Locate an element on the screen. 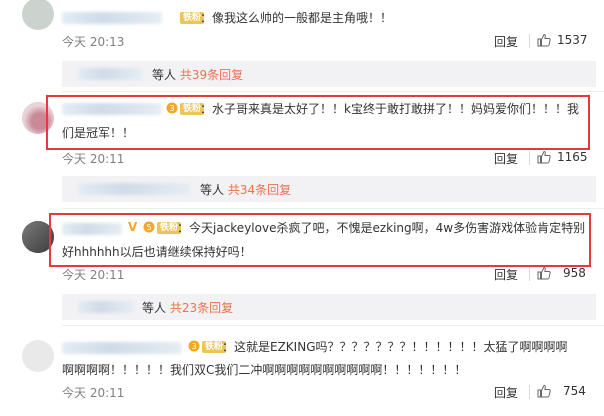  sub-replies-bar: 等人 共39条回复 is located at coordinates (329, 74).